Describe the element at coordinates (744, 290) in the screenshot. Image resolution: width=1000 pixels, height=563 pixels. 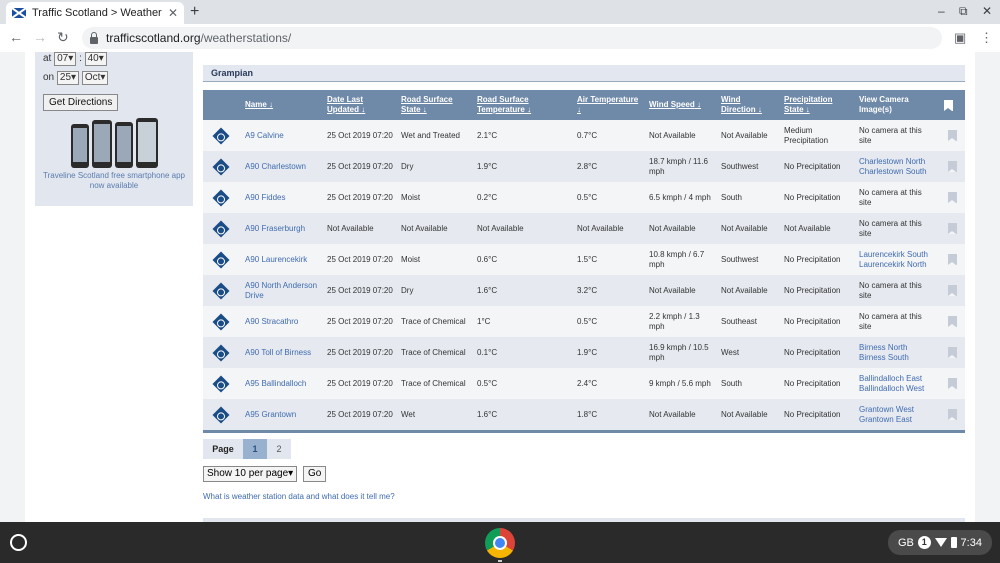
I see `wind-direction-cell: Not Available` at that location.